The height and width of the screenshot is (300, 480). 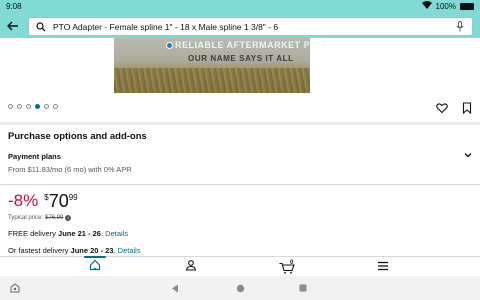 What do you see at coordinates (15, 288) in the screenshot?
I see `app-drawer-icon` at bounding box center [15, 288].